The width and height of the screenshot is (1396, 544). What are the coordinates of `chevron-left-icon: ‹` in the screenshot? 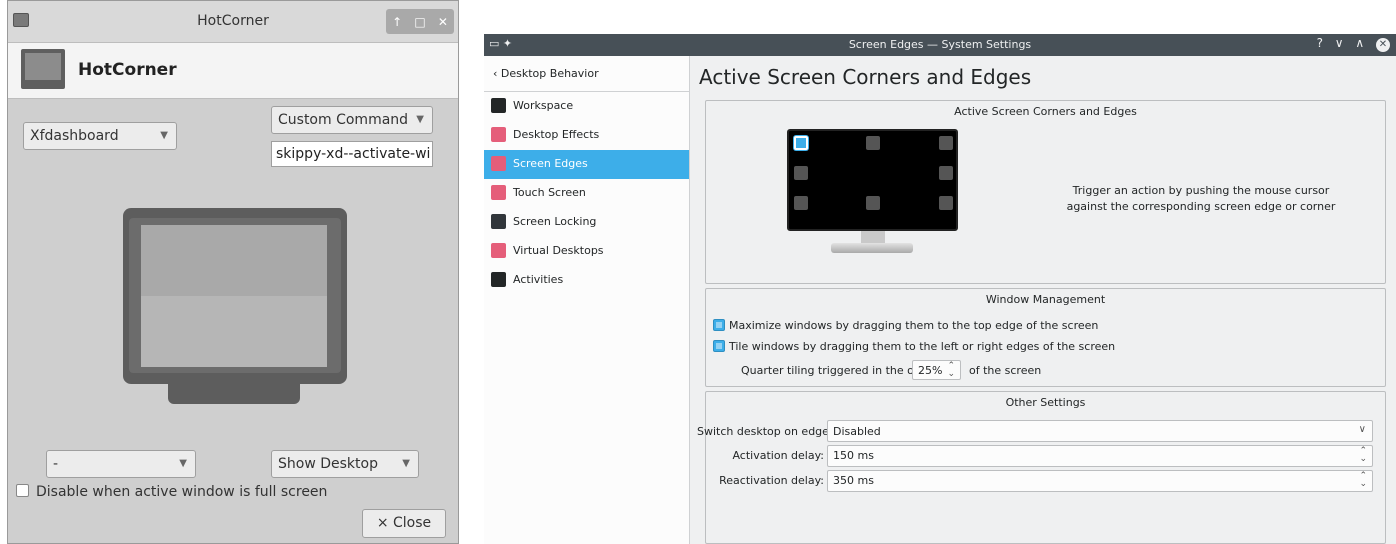 It's located at (495, 73).